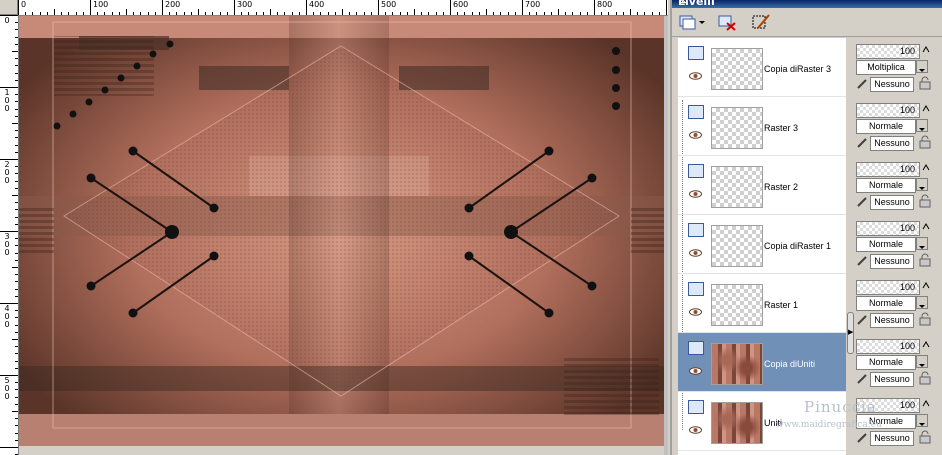  Describe the element at coordinates (797, 69) in the screenshot. I see `layer-name: Copia diRaster 3` at that location.